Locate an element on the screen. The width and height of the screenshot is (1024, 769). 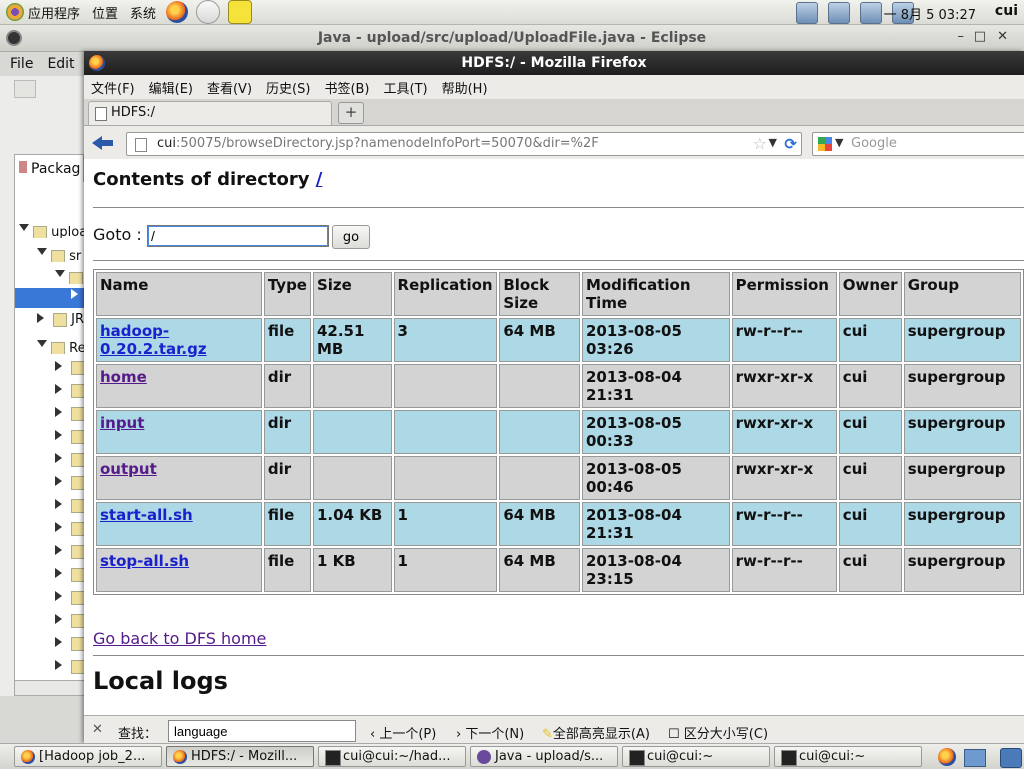
firefox-quick-launch-icon is located at coordinates (947, 757).